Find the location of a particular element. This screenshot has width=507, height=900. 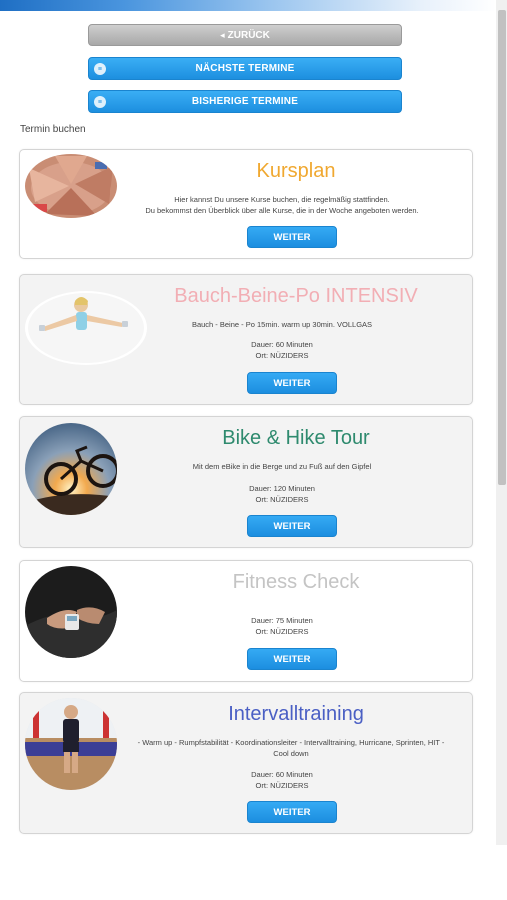

course-title: Kursplan is located at coordinates (296, 171).